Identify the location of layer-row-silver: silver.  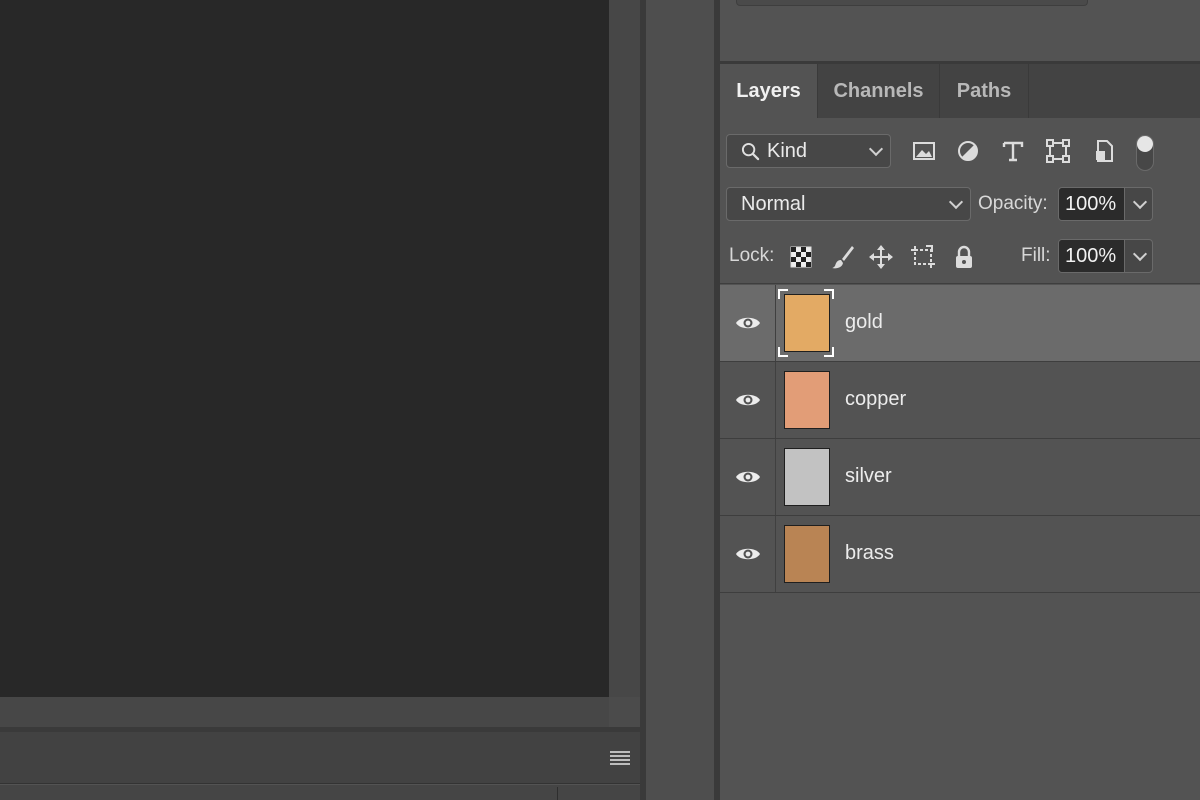
(960, 477).